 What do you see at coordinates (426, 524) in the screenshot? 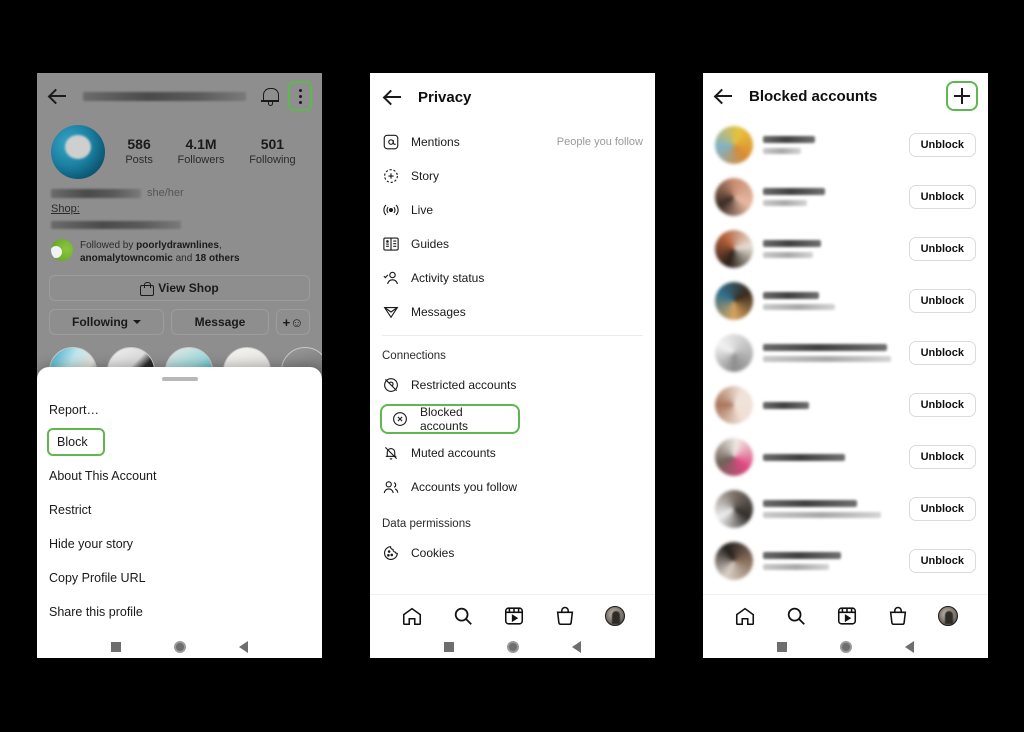
I see `section-header-data-permissions: Data permissions` at bounding box center [426, 524].